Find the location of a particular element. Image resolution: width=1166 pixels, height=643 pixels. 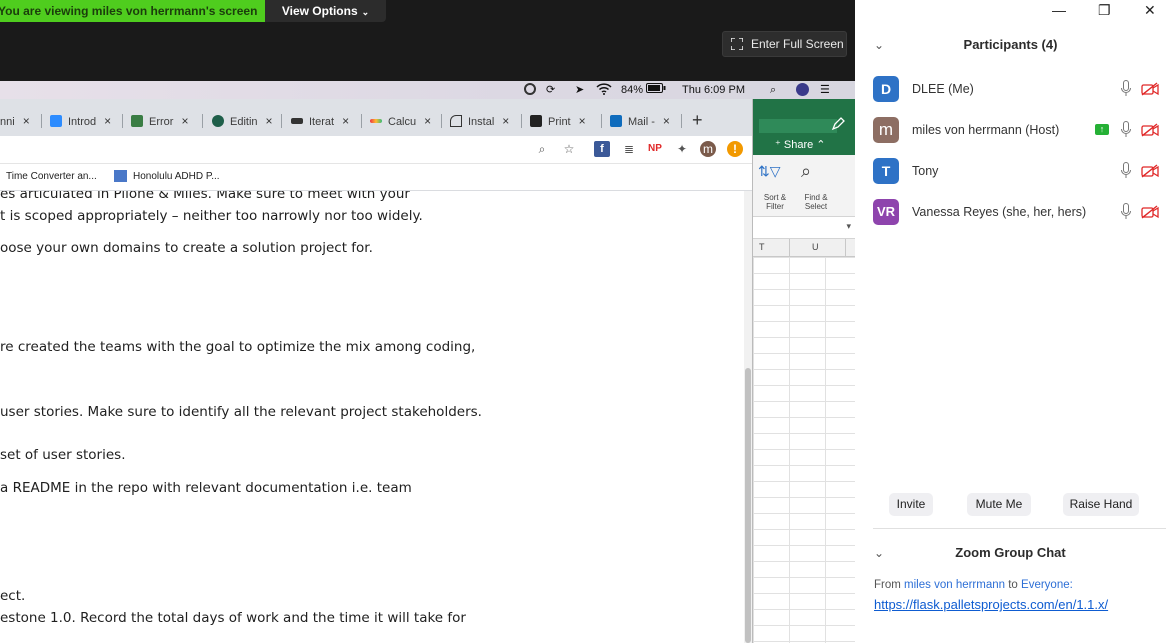

participant-name: Vanessa Reyes (she, her, hers) is located at coordinates (999, 212).